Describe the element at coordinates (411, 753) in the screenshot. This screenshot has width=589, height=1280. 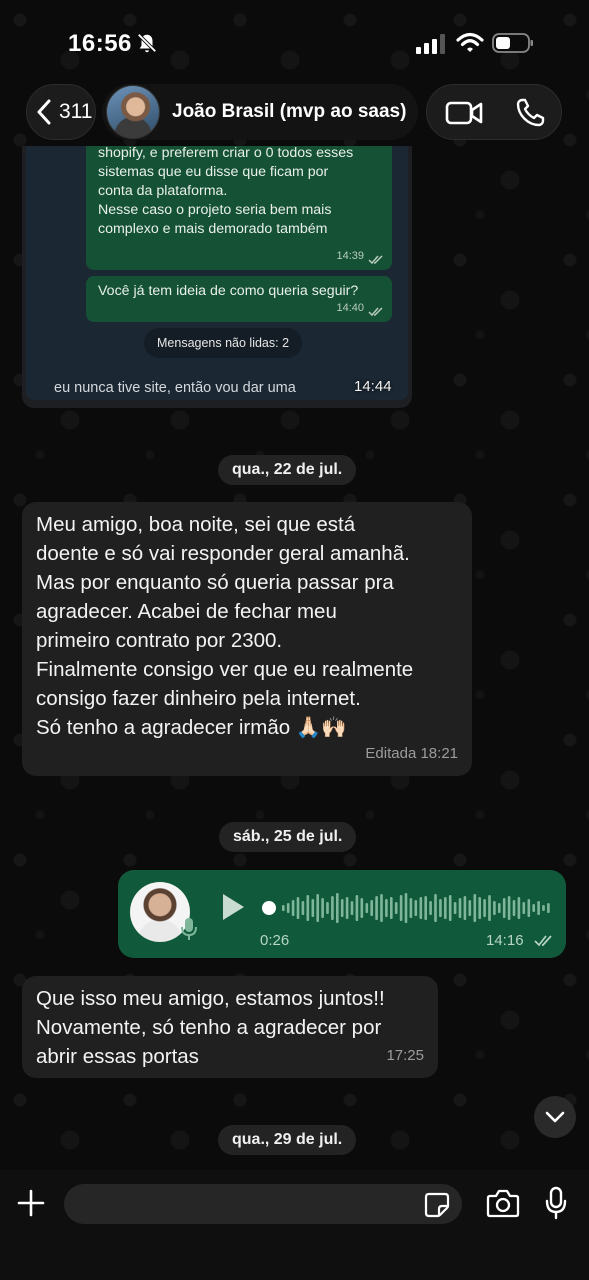
I see `message-meta: Editada 18:21` at that location.